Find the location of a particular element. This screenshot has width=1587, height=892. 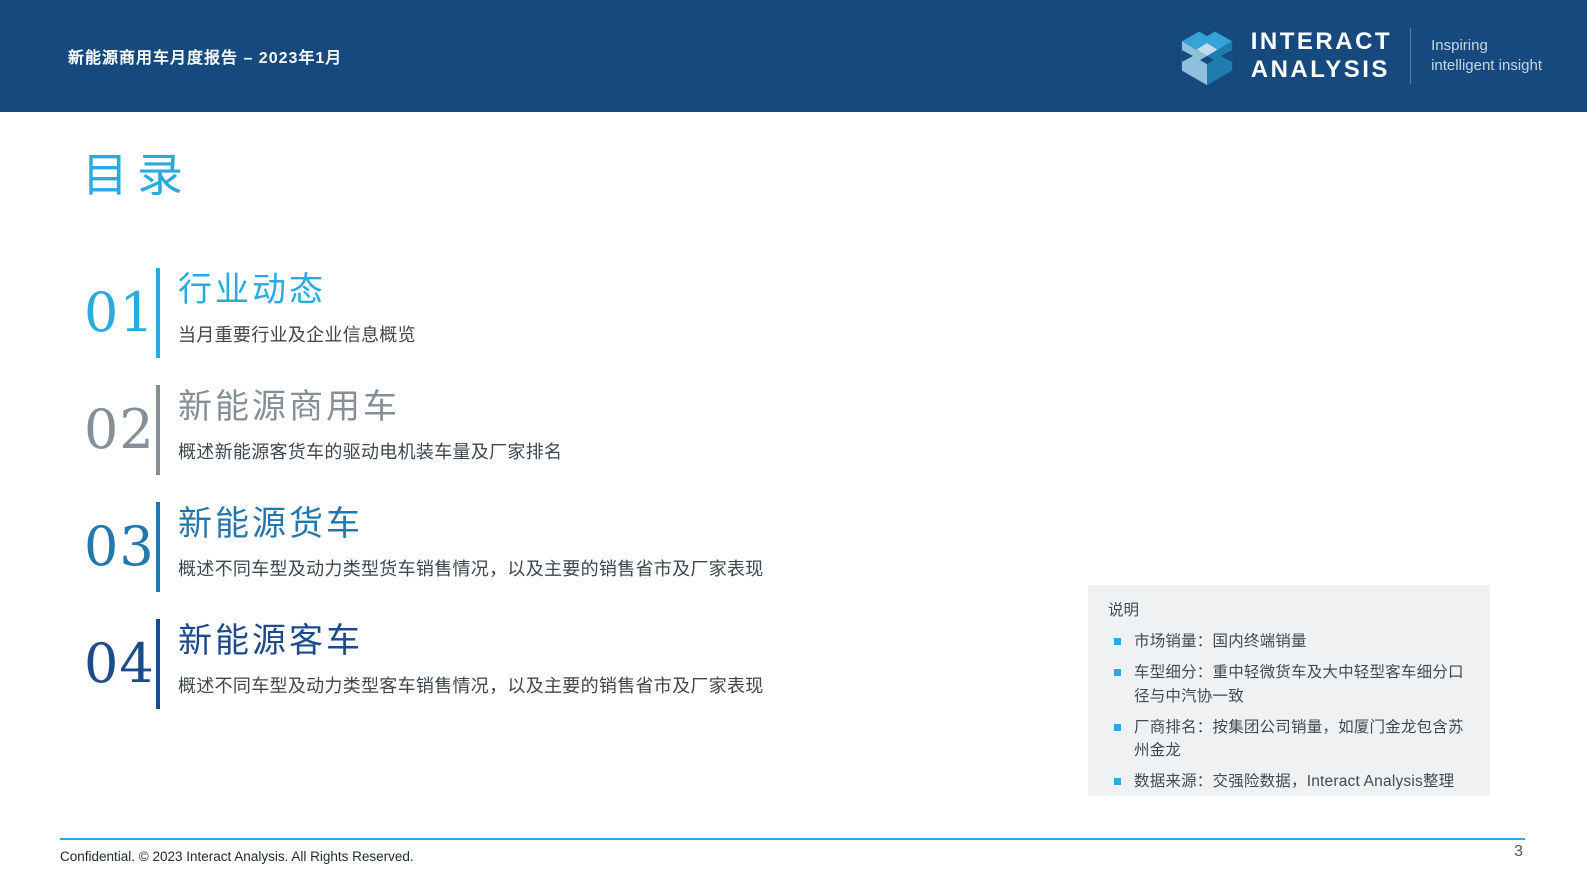

logo-tagline-line2: intelligent insight is located at coordinates (1486, 65).